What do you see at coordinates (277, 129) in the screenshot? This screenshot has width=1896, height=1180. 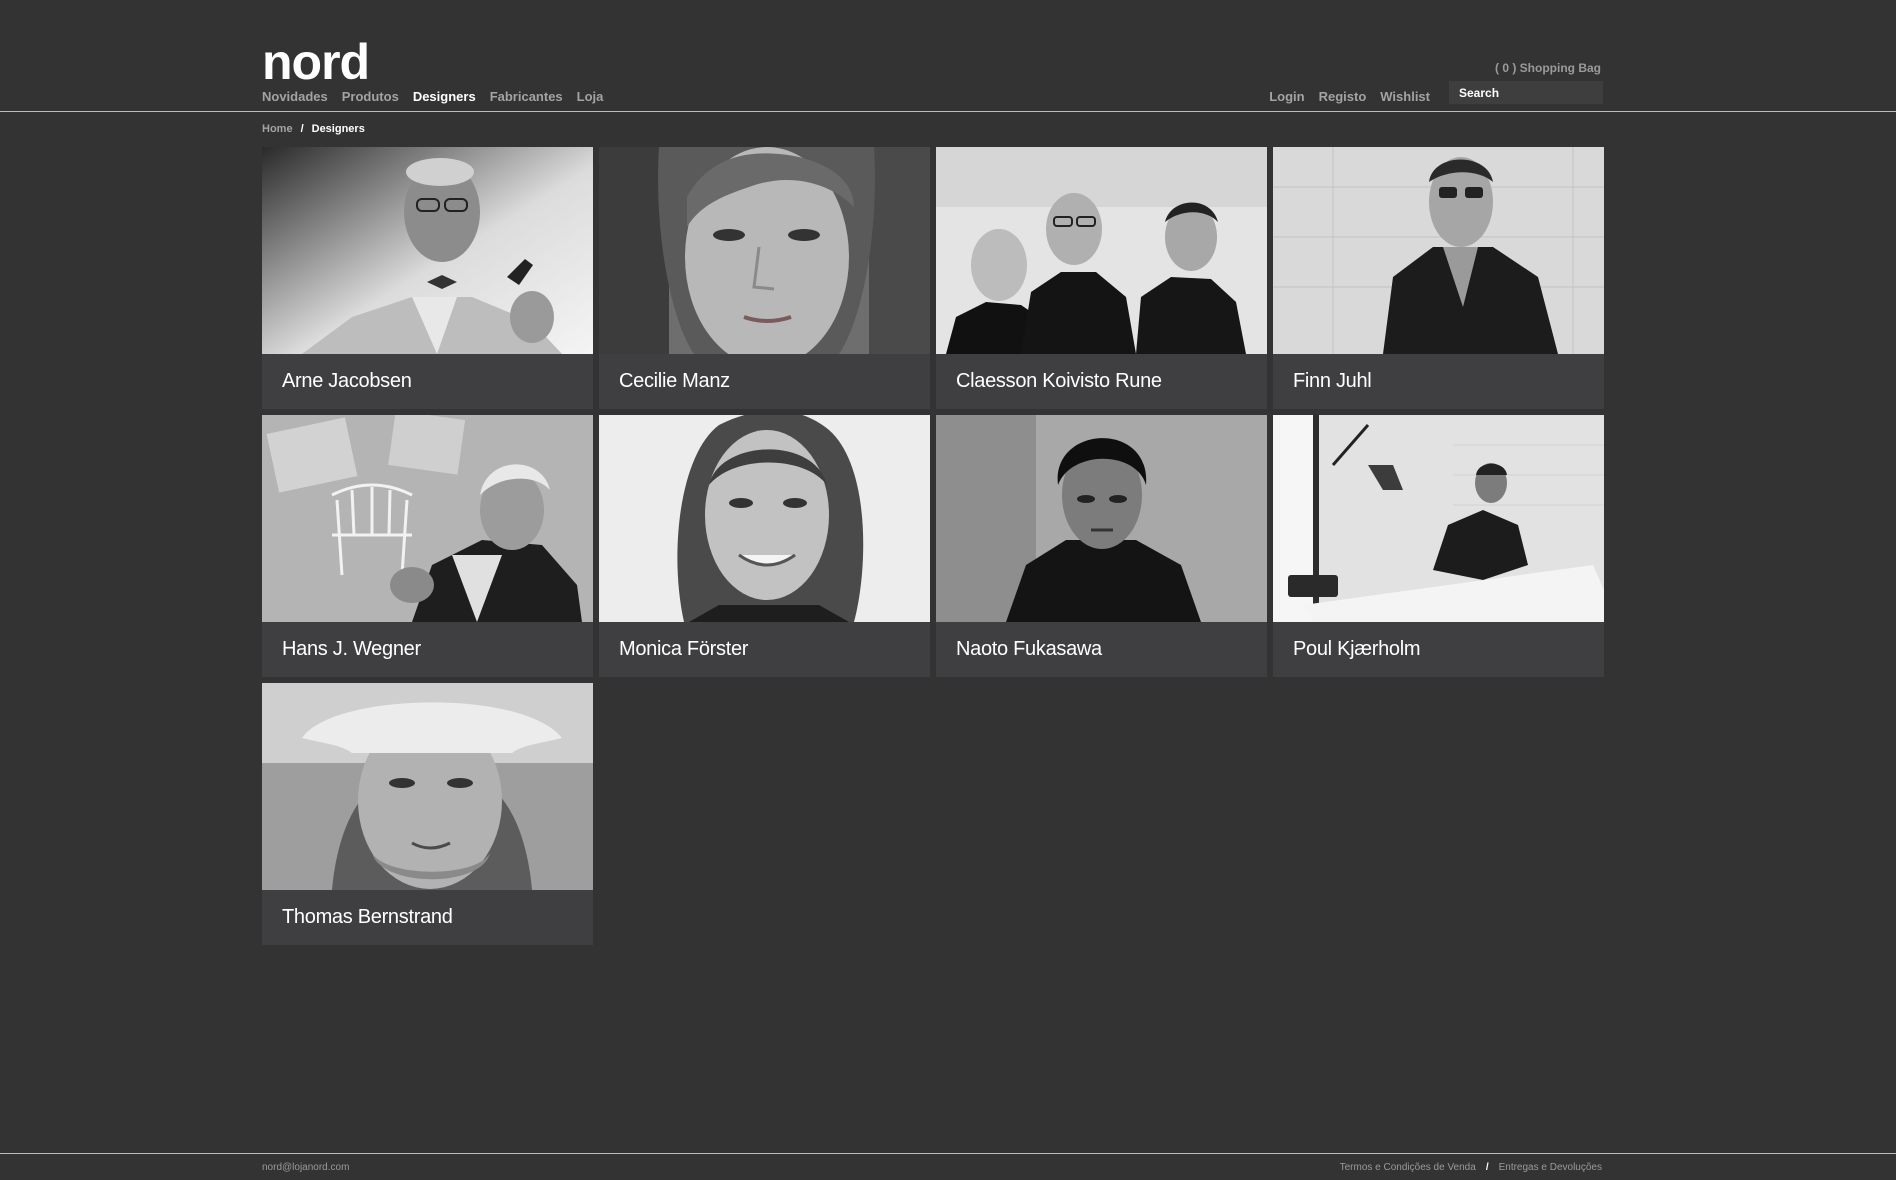 I see `breadcrumb-home: Home` at bounding box center [277, 129].